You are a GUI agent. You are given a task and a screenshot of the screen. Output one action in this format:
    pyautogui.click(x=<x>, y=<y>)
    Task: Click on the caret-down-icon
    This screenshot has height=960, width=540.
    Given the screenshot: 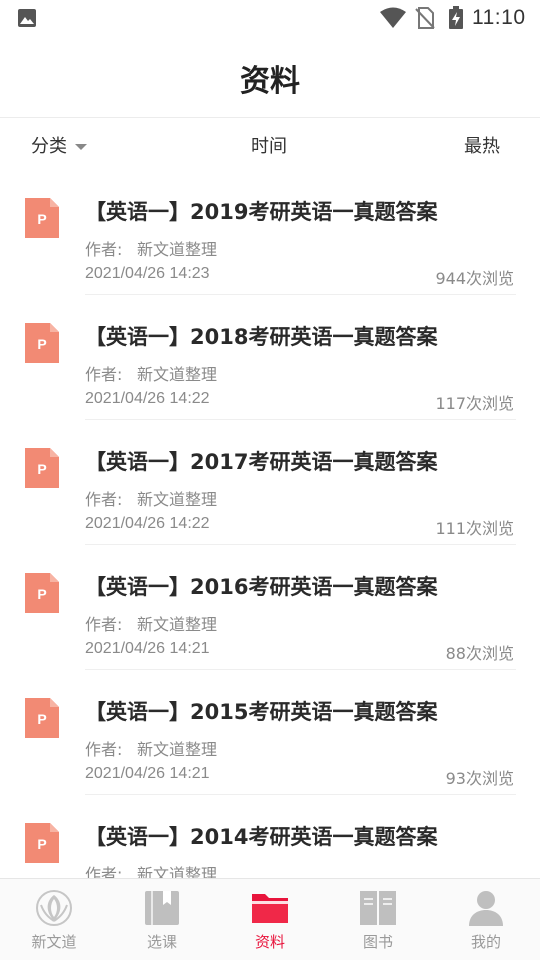 What is the action you would take?
    pyautogui.click(x=81, y=147)
    